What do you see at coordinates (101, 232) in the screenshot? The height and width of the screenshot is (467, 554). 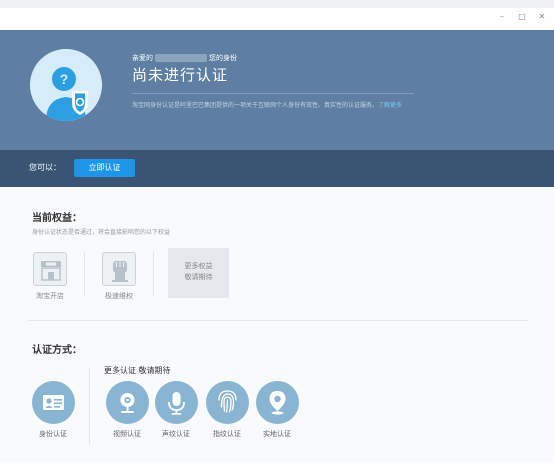 I see `benefits-subtitle: 身份认证状态是否通过，将会直接影响您的以下权益` at bounding box center [101, 232].